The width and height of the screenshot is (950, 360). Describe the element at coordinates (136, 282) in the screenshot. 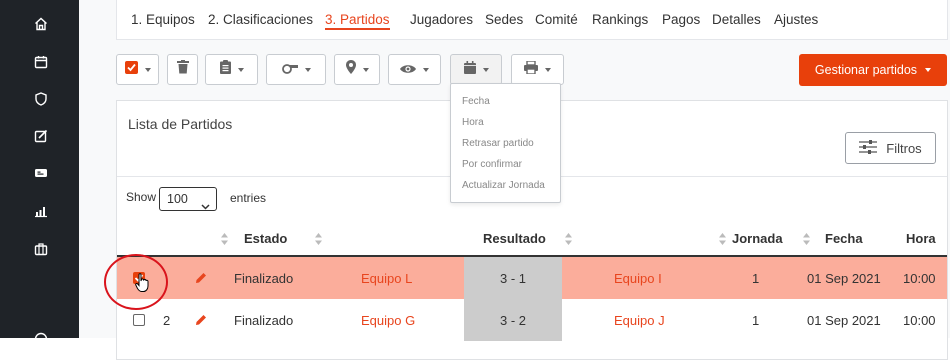

I see `highlight-circle` at that location.